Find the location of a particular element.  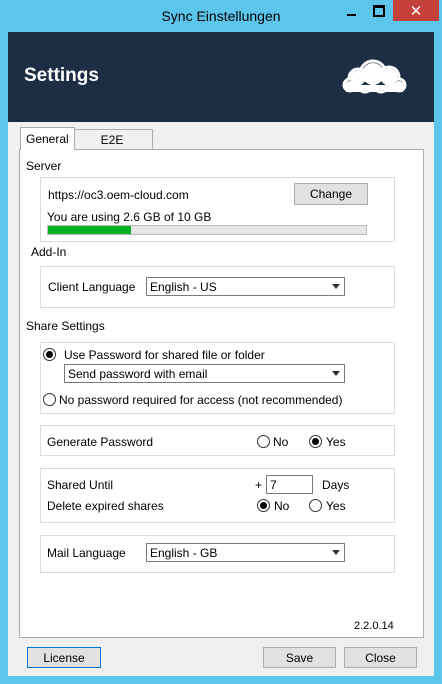

change-server-button: Change is located at coordinates (331, 194).